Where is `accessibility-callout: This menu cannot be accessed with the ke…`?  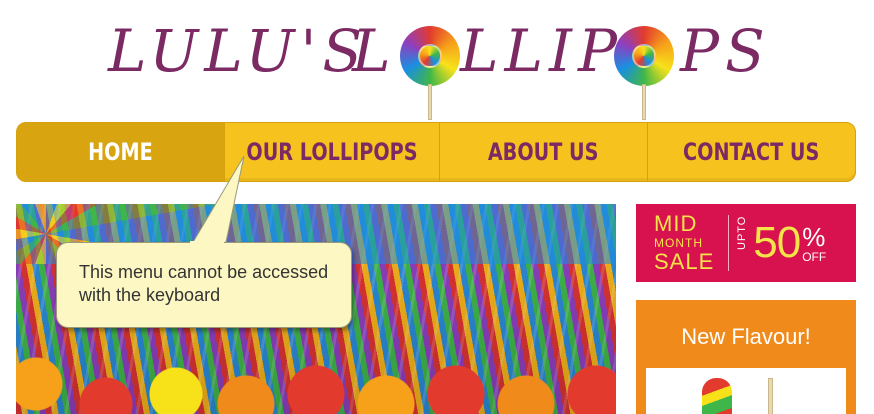
accessibility-callout: This menu cannot be accessed with the ke… is located at coordinates (204, 285).